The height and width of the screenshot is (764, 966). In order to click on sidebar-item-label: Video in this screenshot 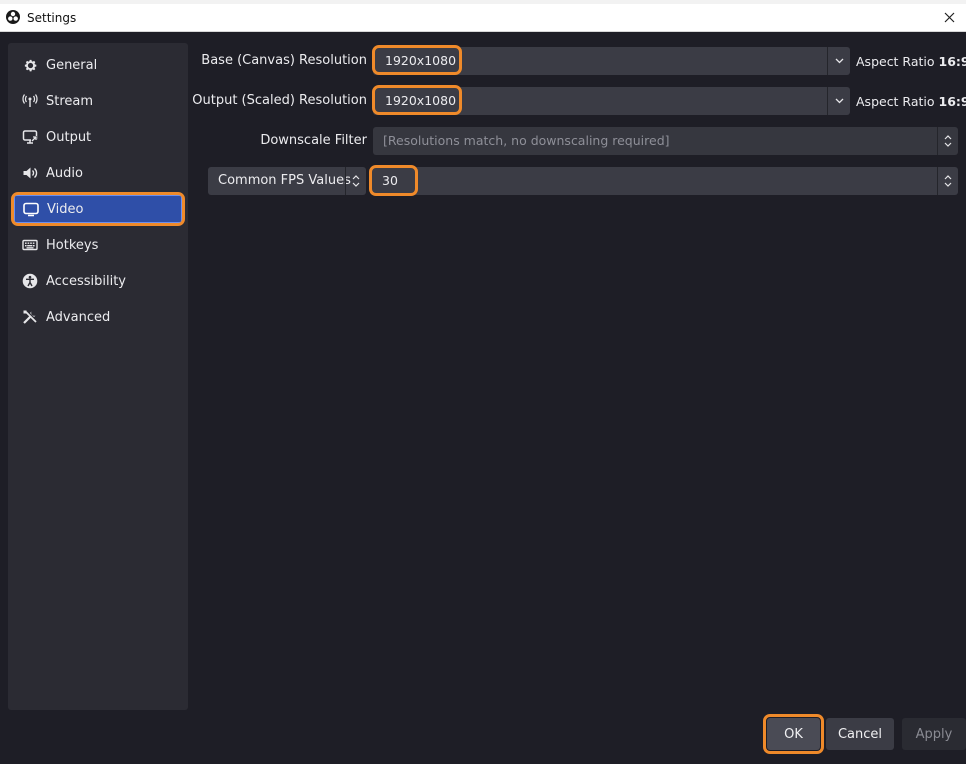, I will do `click(65, 209)`.